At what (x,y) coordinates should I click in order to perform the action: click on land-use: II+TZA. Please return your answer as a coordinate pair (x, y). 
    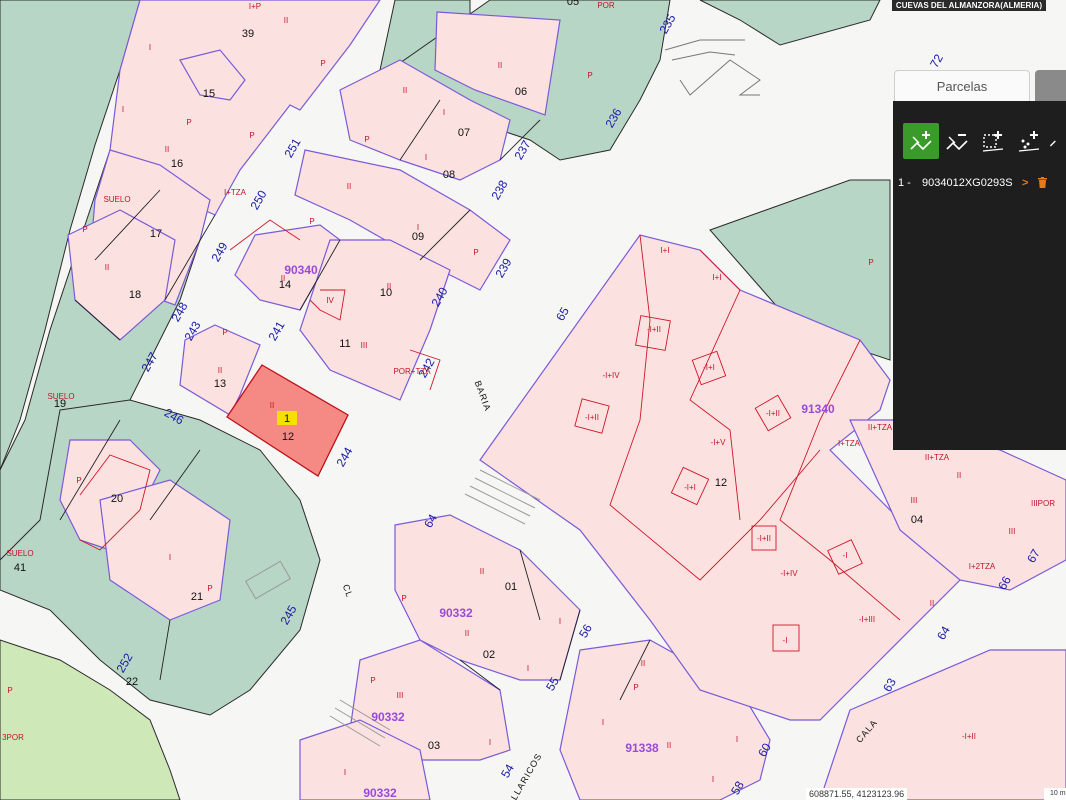
    Looking at the image, I should click on (937, 457).